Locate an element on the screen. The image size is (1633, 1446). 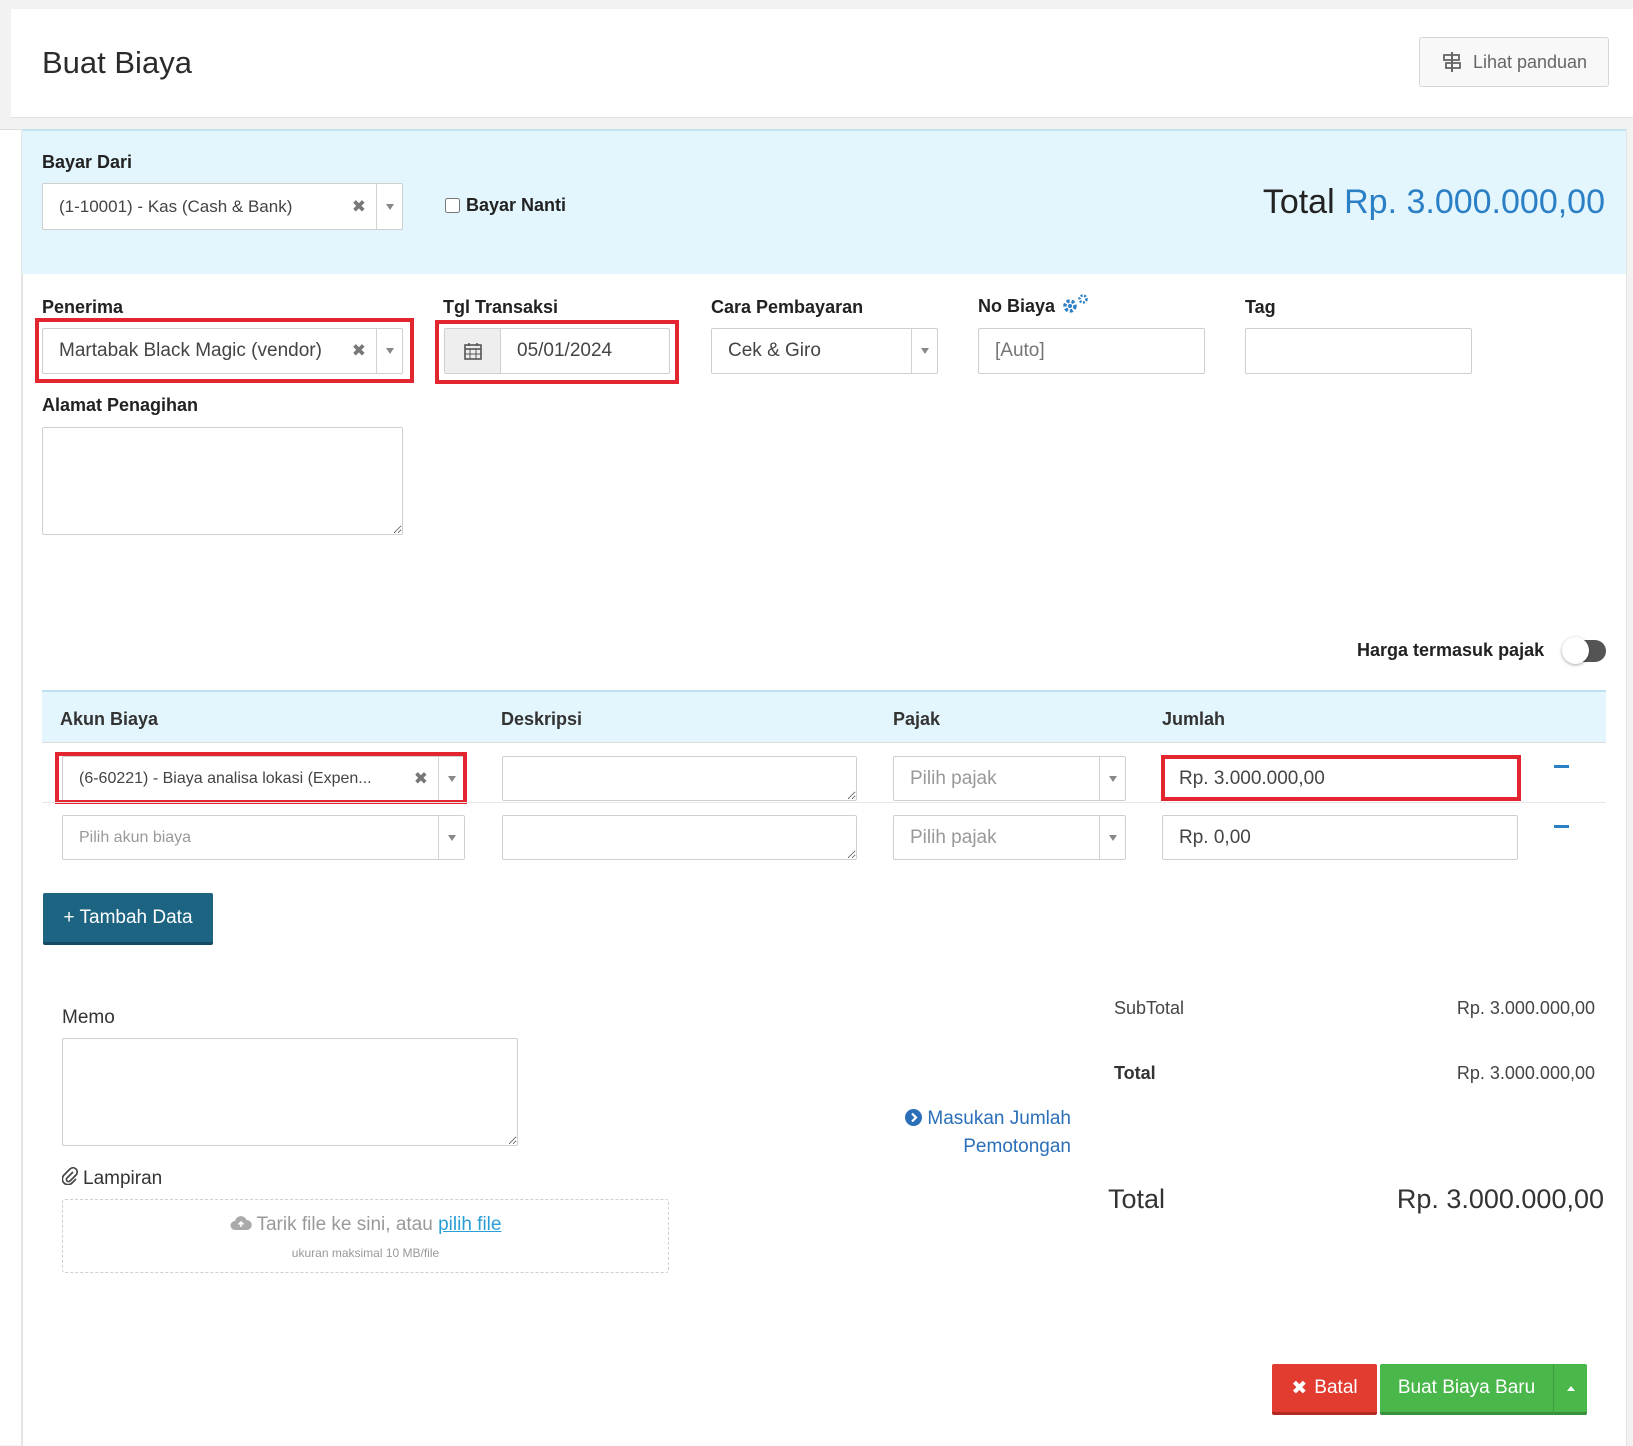
account-select: Pilih akun biaya is located at coordinates (263, 837).